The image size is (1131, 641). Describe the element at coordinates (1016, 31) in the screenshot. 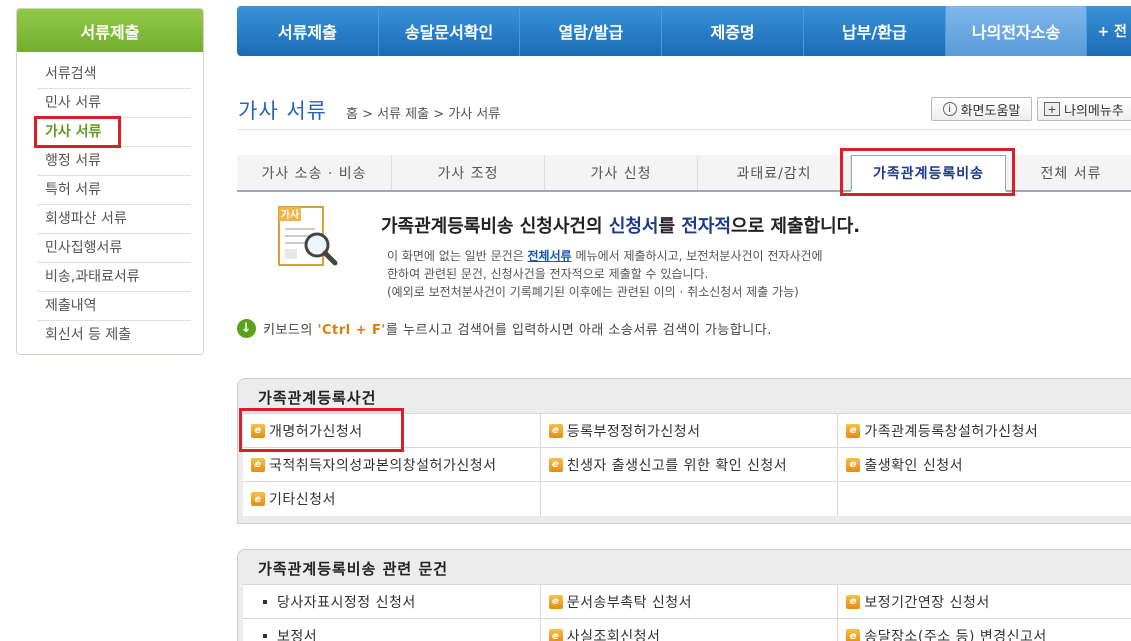

I see `nav-my-ecourt: 나의전자소송` at that location.